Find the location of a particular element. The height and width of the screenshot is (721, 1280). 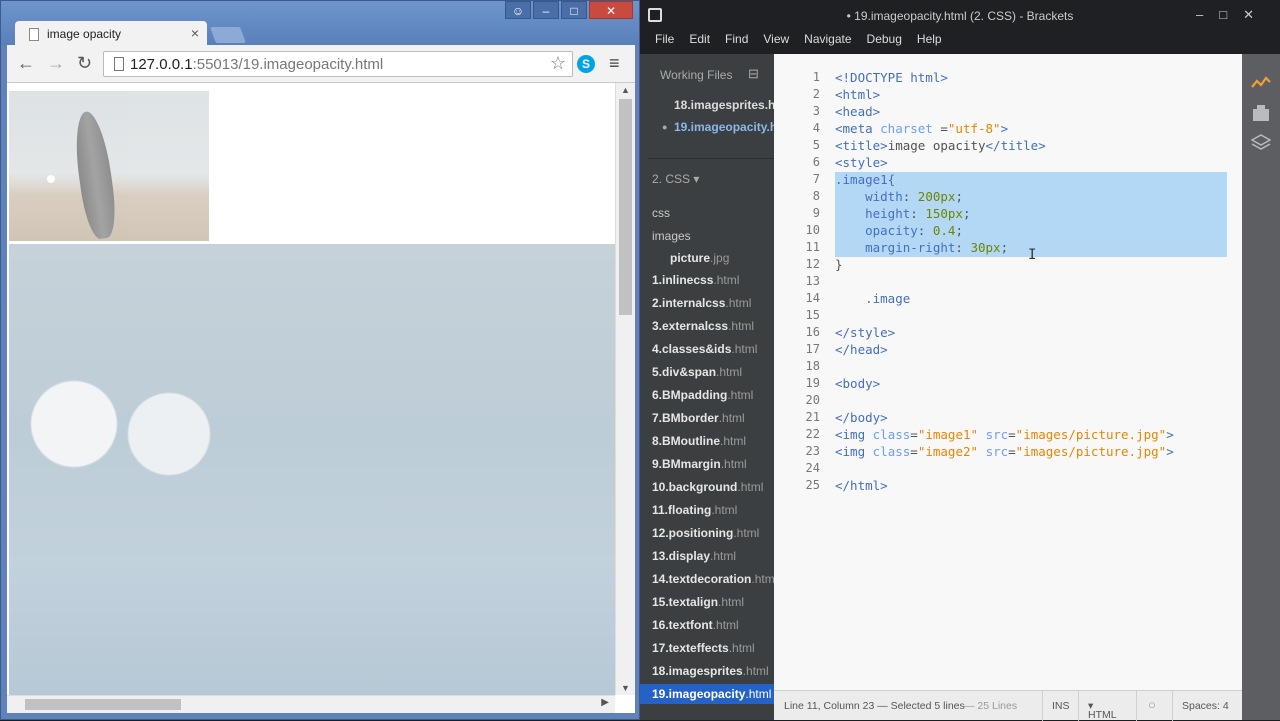

file-item: 5.div&span.html is located at coordinates (697, 372).